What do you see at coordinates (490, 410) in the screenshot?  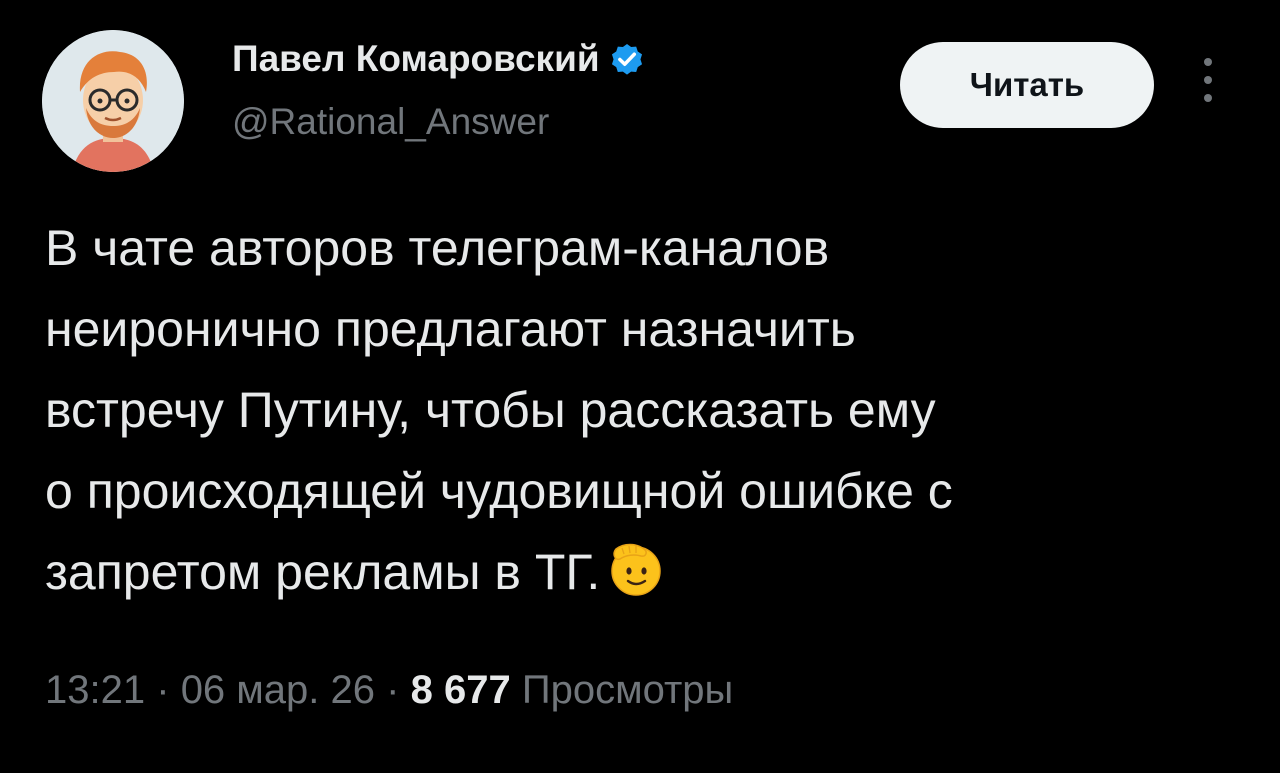 I see `tweet-text-line: встречу Путину, чтобы рассказать ему` at bounding box center [490, 410].